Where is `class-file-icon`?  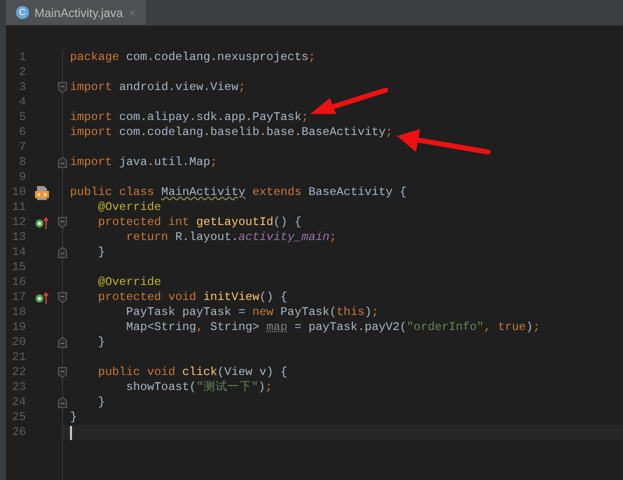
class-file-icon is located at coordinates (42, 193).